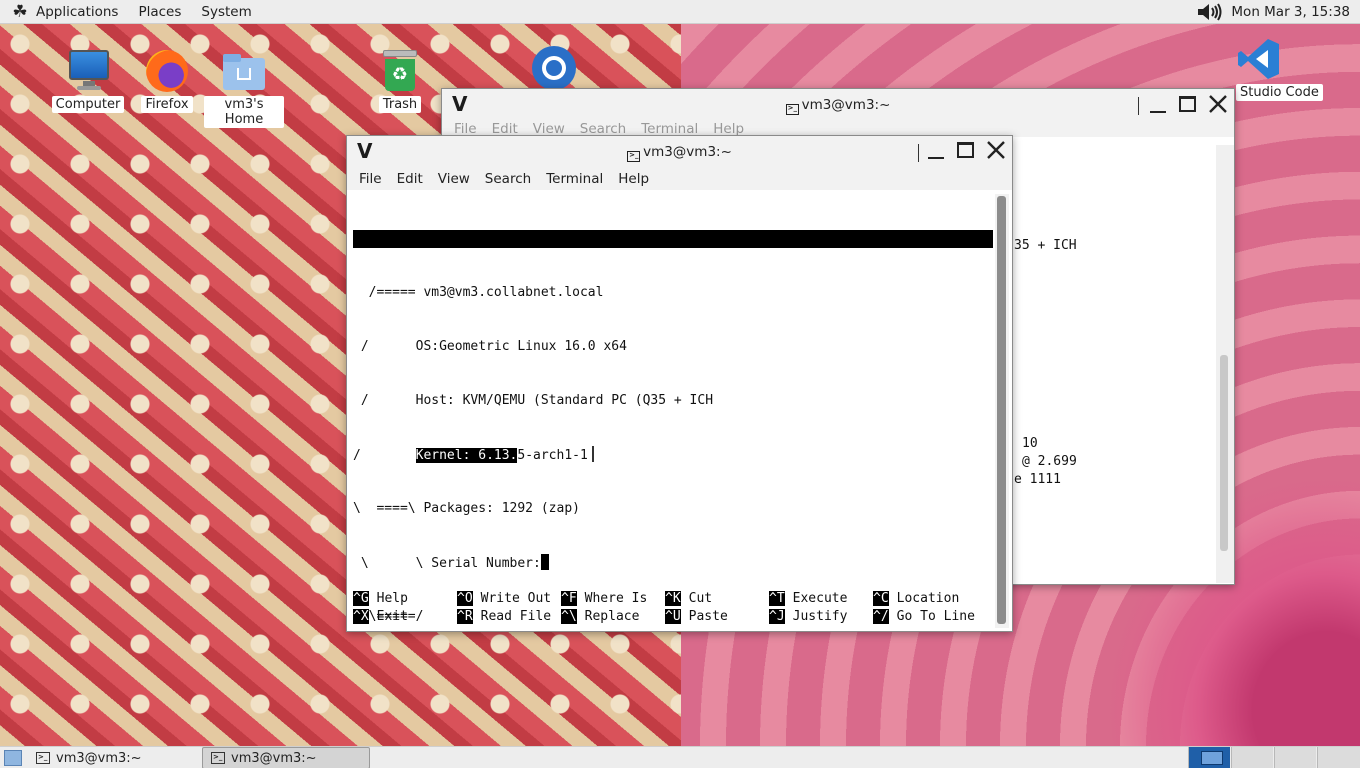  What do you see at coordinates (361, 616) in the screenshot?
I see `shortcut-key: ^X` at bounding box center [361, 616].